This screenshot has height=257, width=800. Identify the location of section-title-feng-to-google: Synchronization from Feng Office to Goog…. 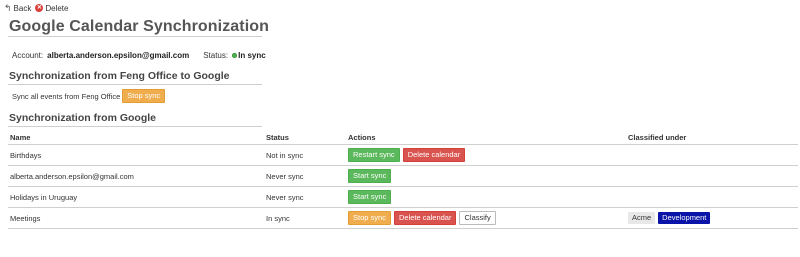
(119, 76).